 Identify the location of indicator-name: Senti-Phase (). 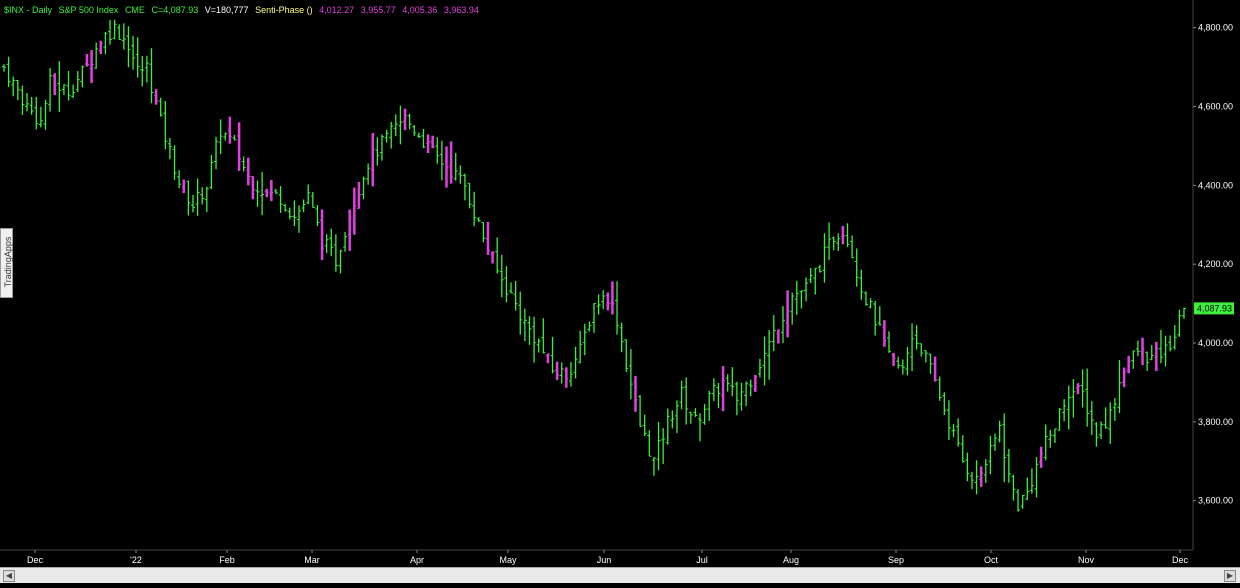
(284, 10).